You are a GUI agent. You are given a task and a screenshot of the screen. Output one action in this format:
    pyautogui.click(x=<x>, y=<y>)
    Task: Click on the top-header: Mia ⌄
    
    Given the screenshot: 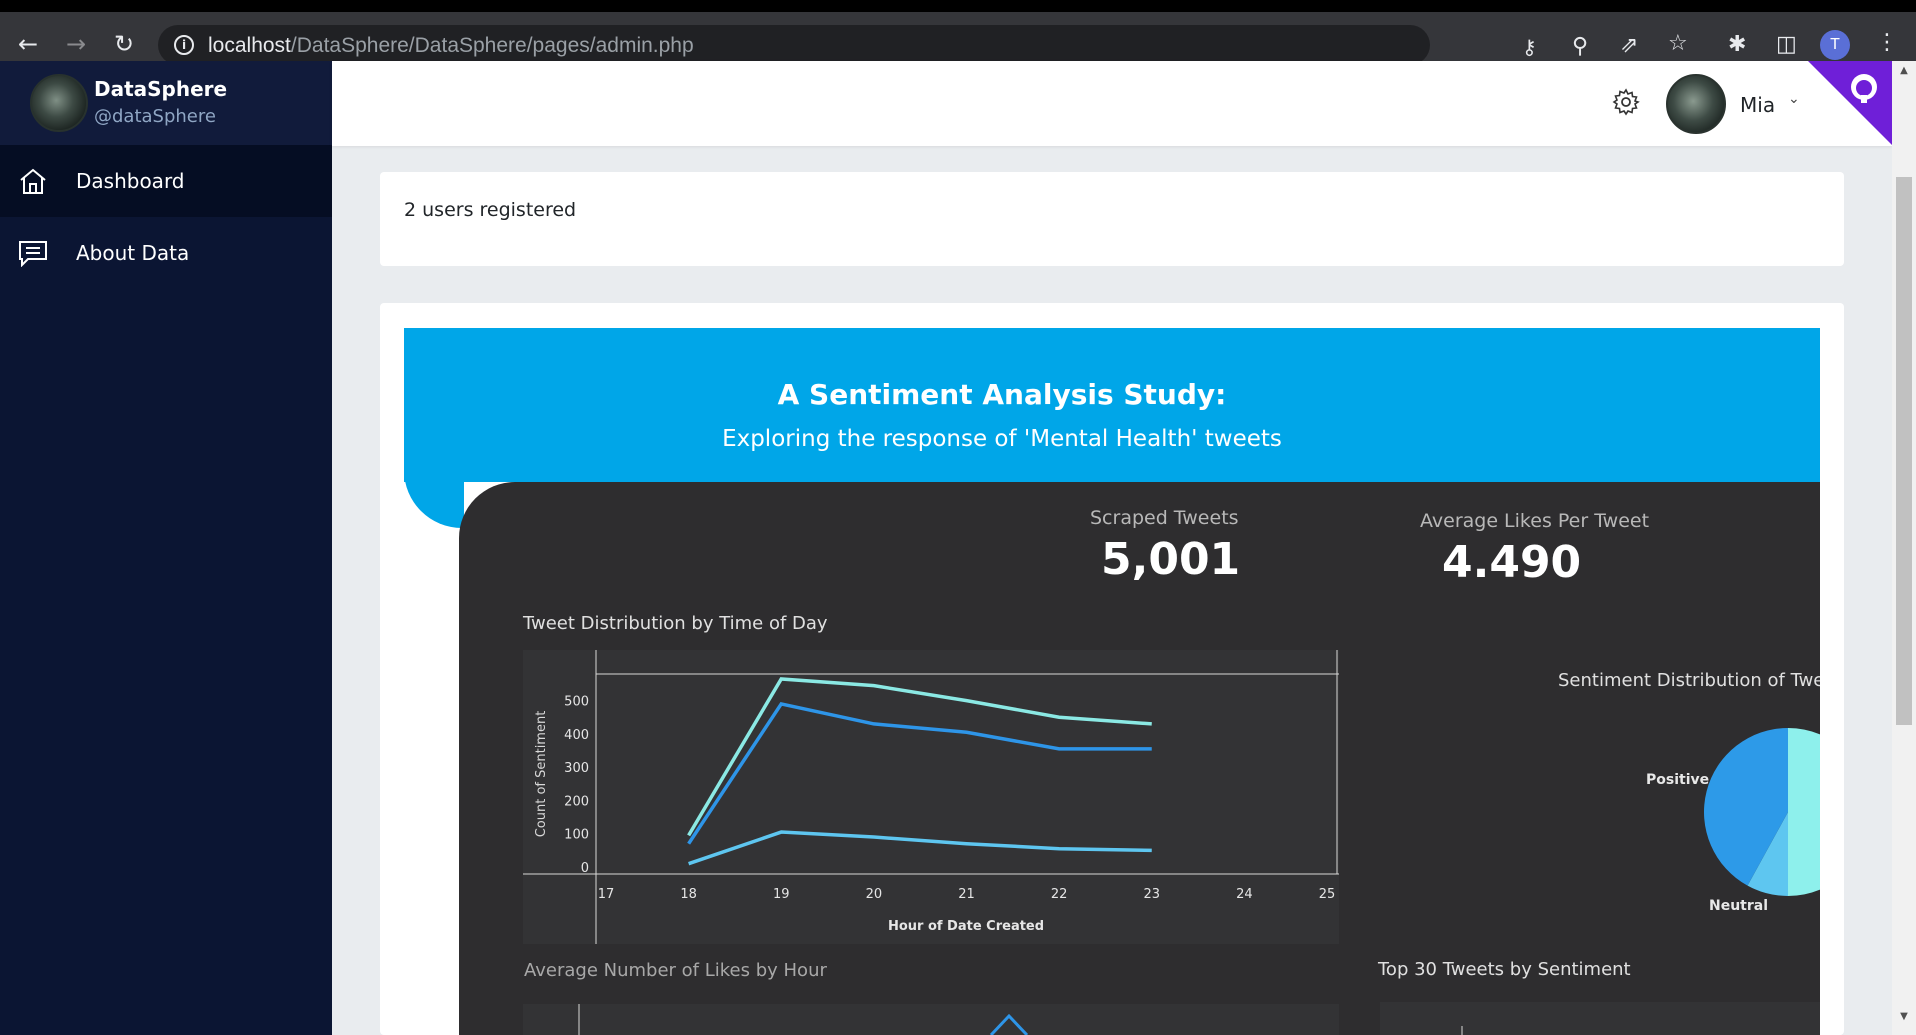 What is the action you would take?
    pyautogui.click(x=1112, y=103)
    